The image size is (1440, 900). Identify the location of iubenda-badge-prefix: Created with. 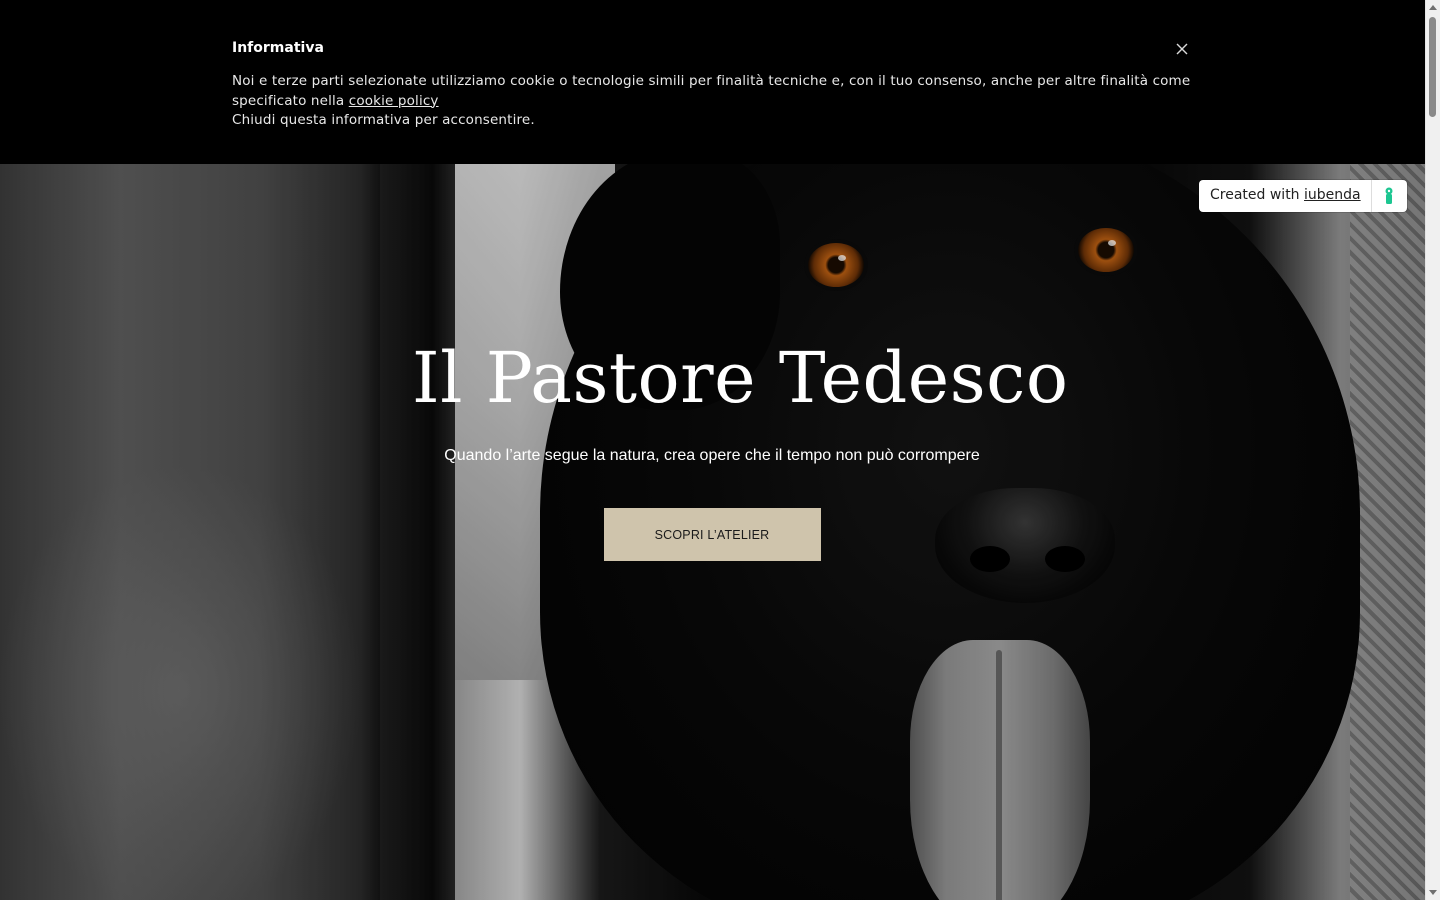
(1257, 195).